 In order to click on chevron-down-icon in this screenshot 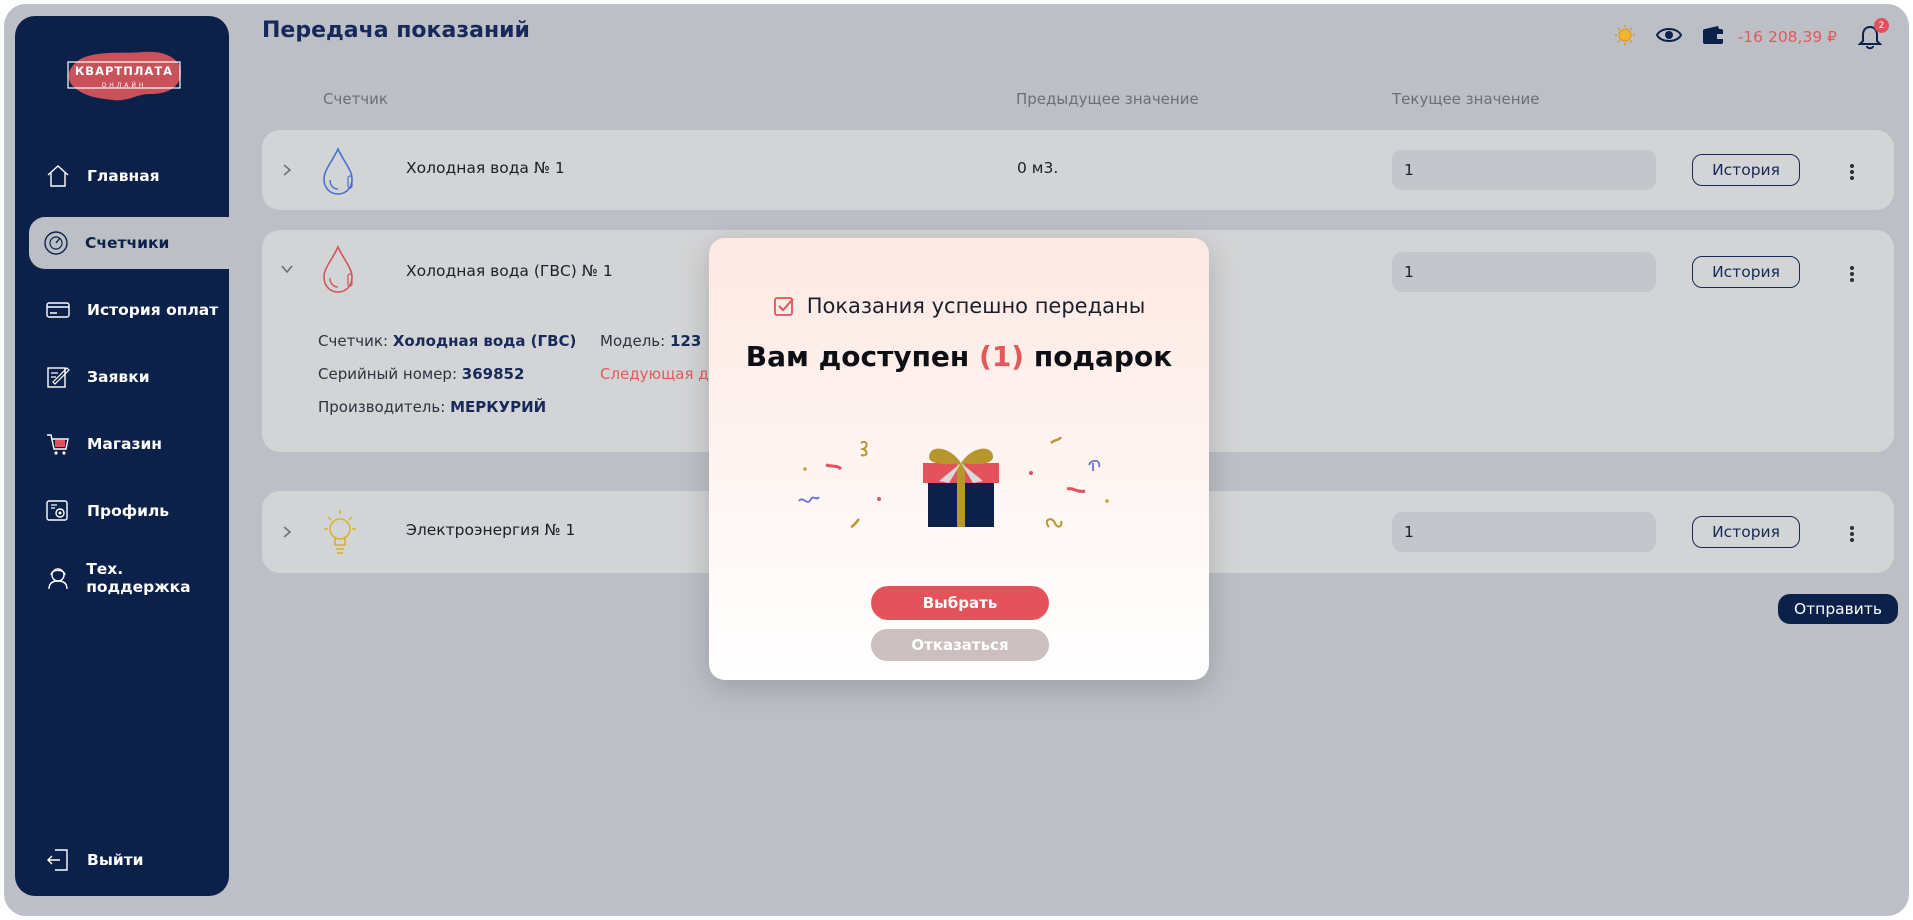, I will do `click(287, 269)`.